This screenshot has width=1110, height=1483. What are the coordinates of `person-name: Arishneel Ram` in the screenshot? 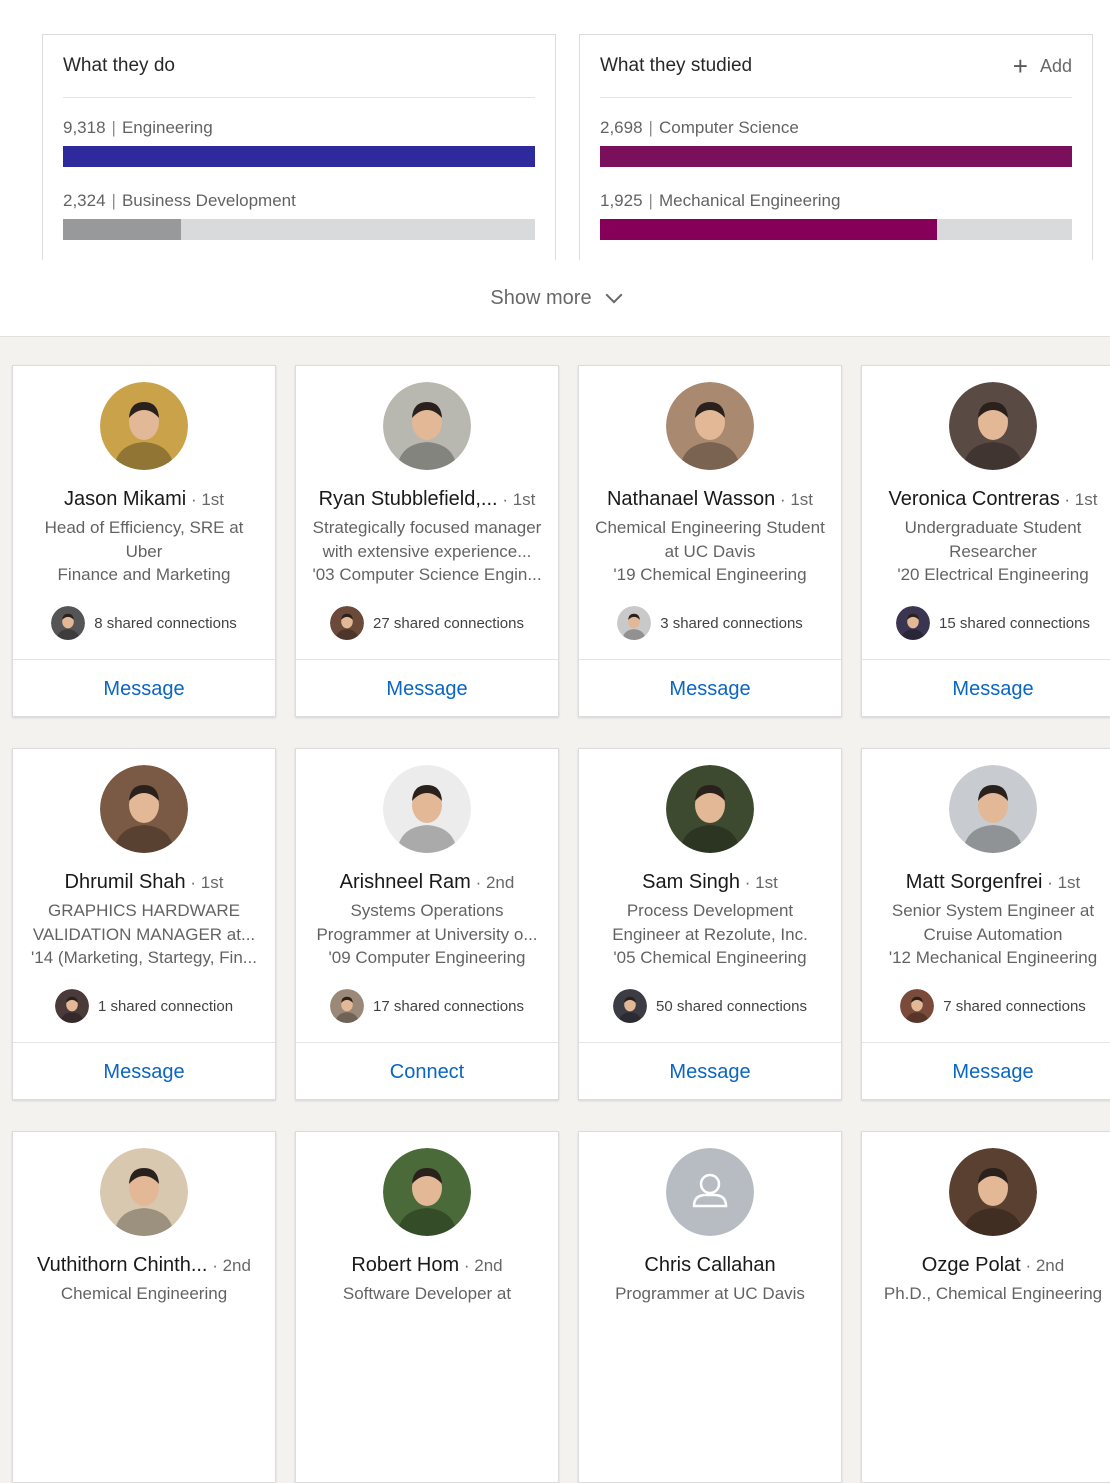 It's located at (405, 882).